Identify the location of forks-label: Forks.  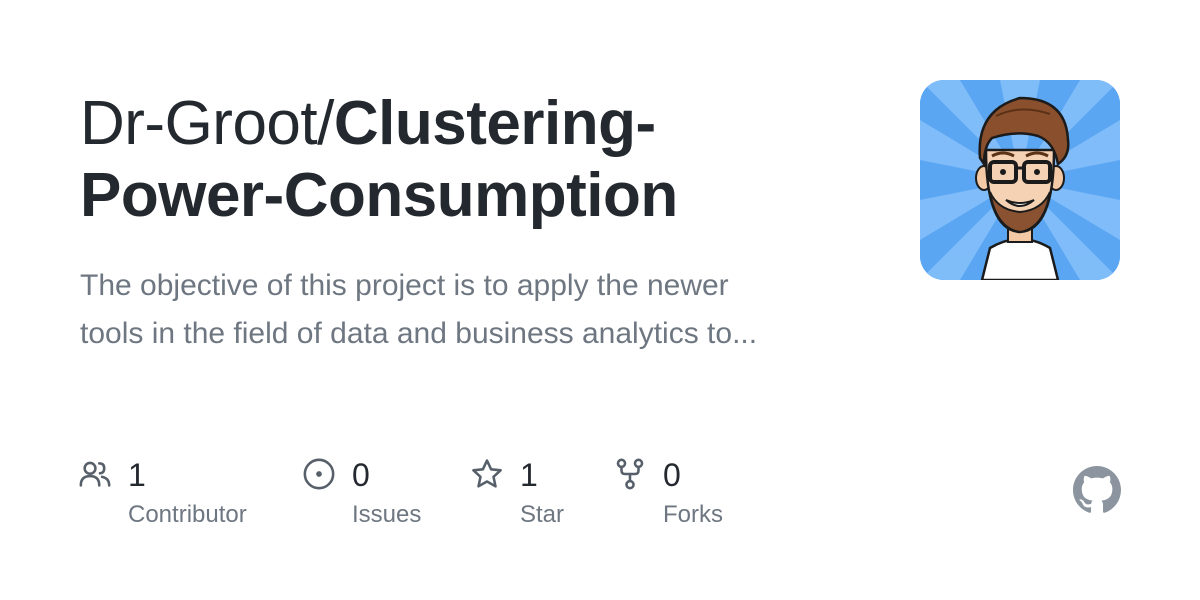
(693, 514).